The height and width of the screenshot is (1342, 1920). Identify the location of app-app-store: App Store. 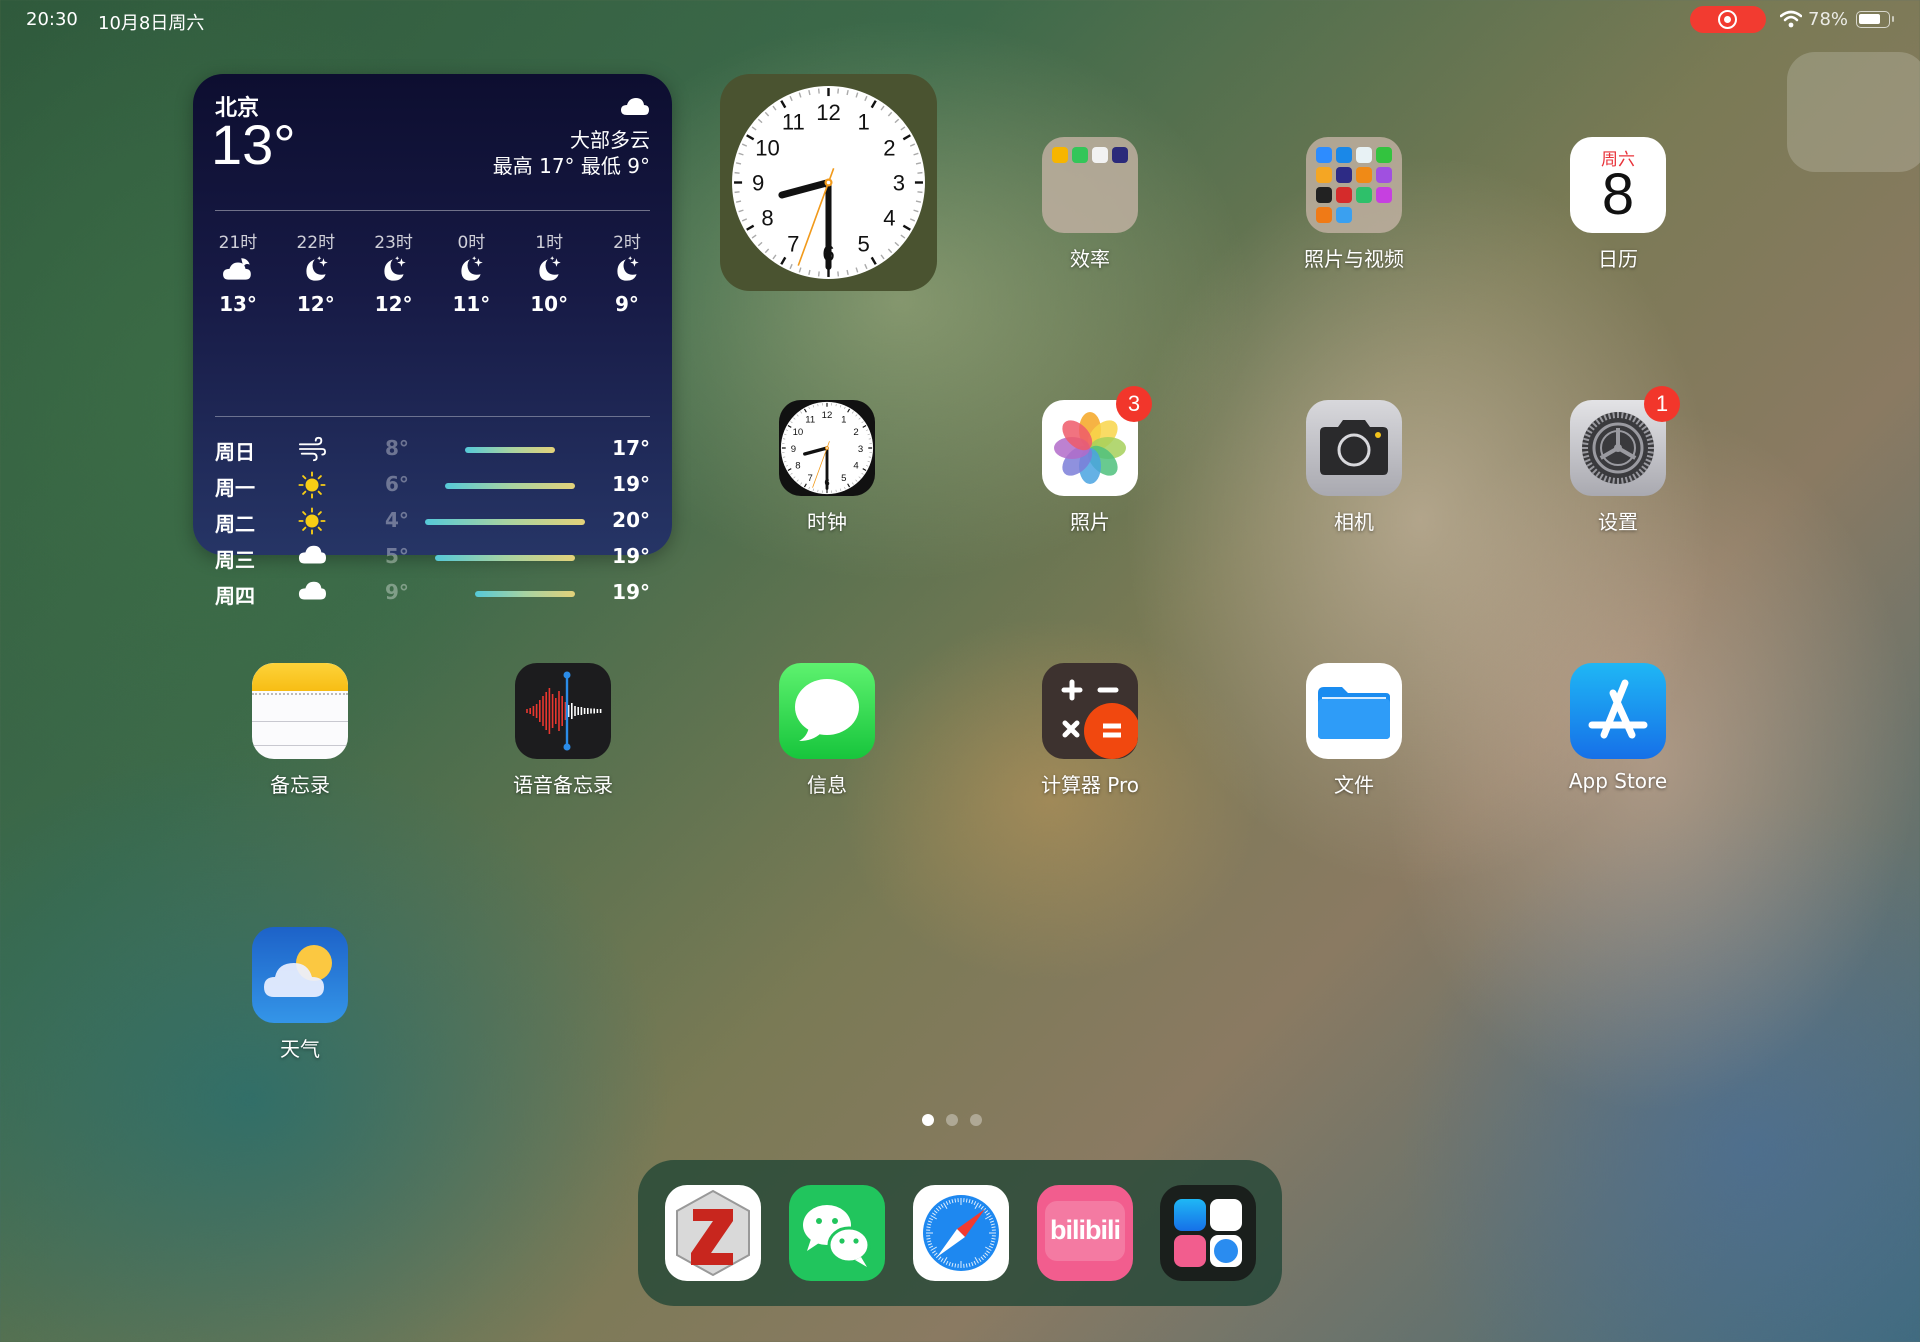
(1618, 728).